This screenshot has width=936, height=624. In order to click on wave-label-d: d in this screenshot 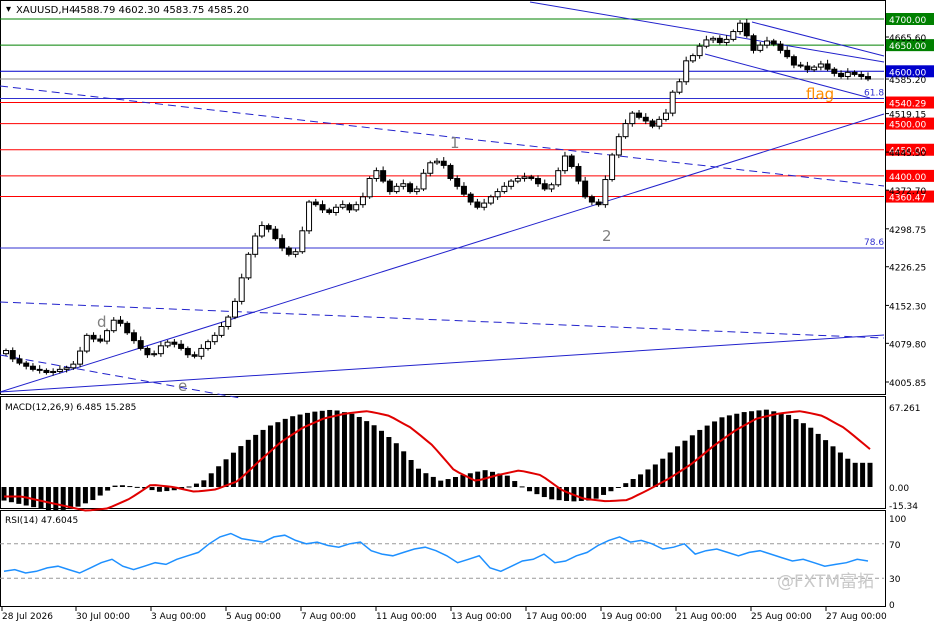, I will do `click(102, 322)`.